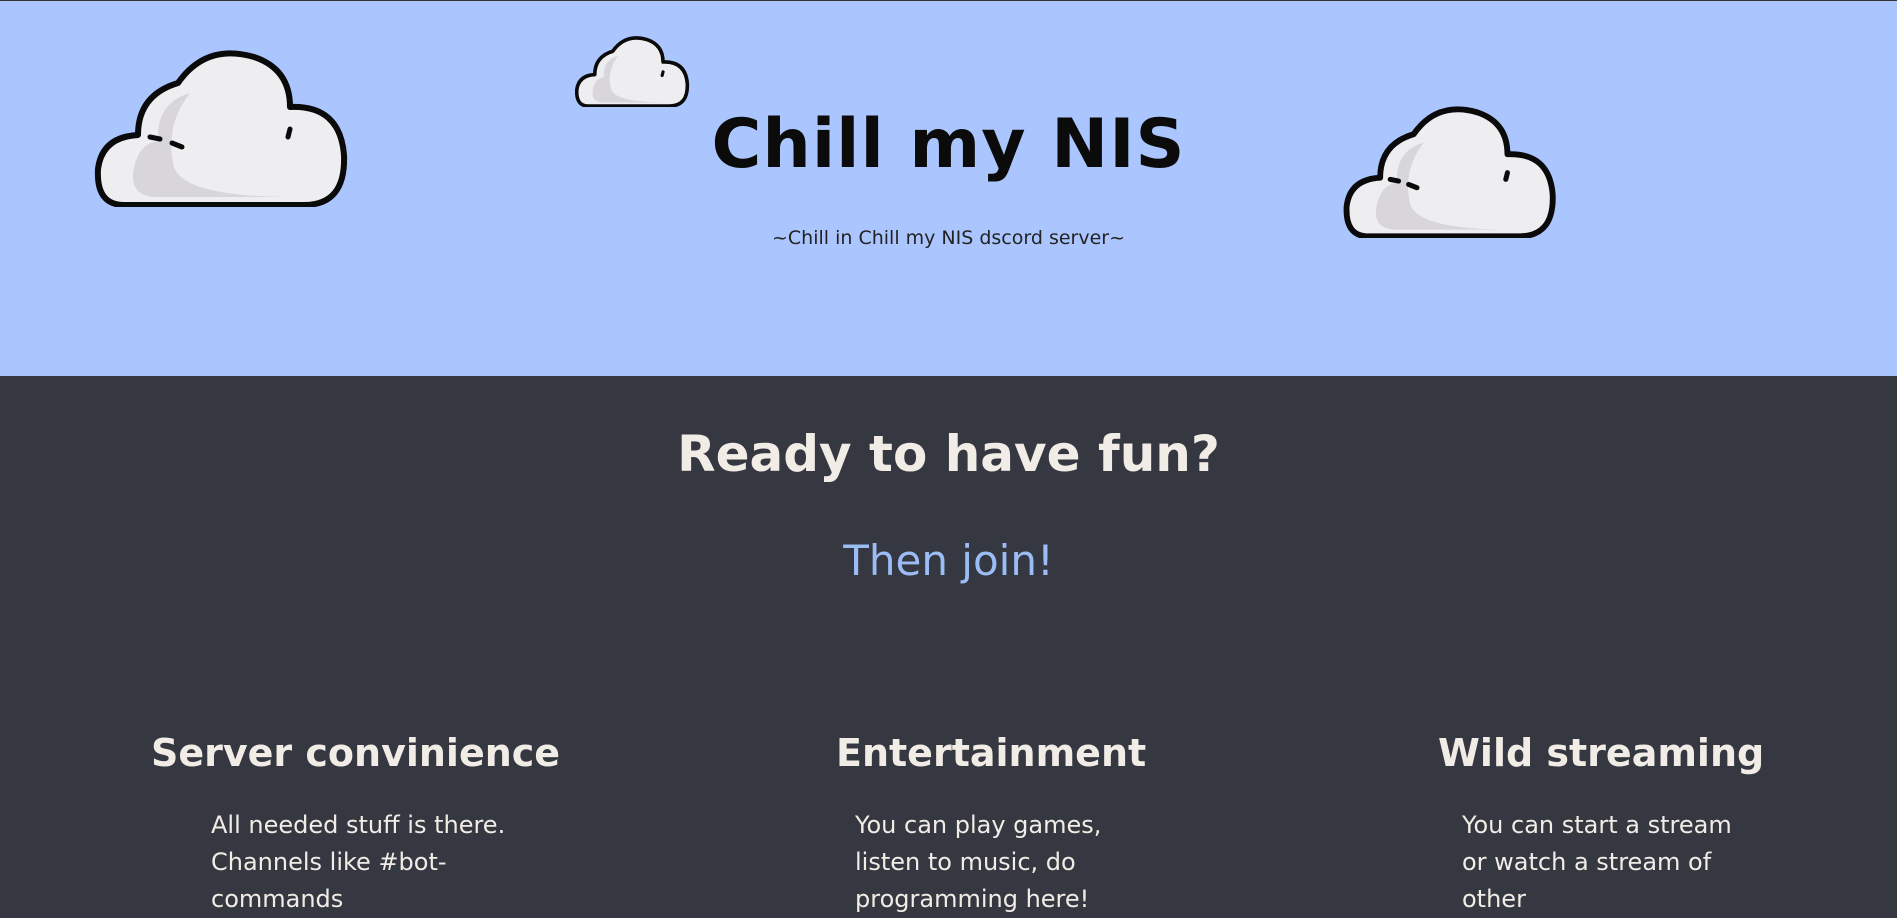 The image size is (1897, 918). Describe the element at coordinates (356, 753) in the screenshot. I see `feature-title: Server convinience` at that location.